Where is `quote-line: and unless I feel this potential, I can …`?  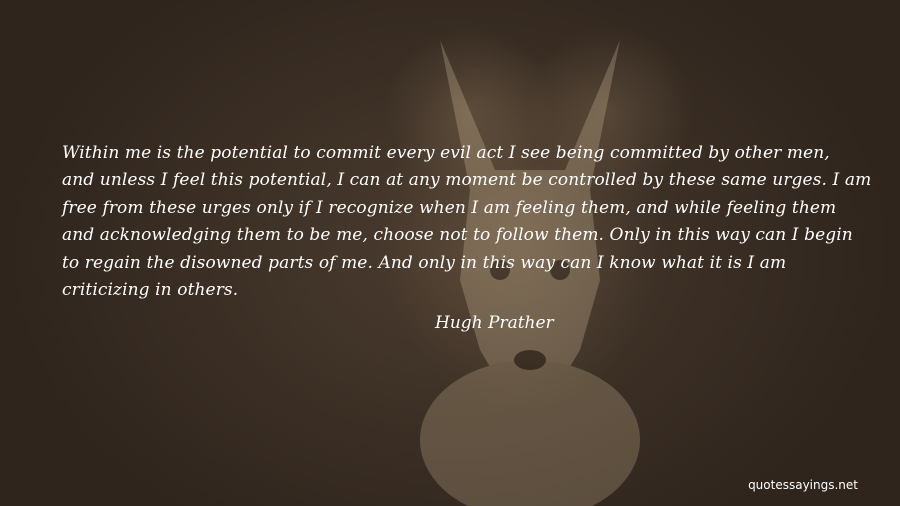 quote-line: and unless I feel this potential, I can … is located at coordinates (467, 180).